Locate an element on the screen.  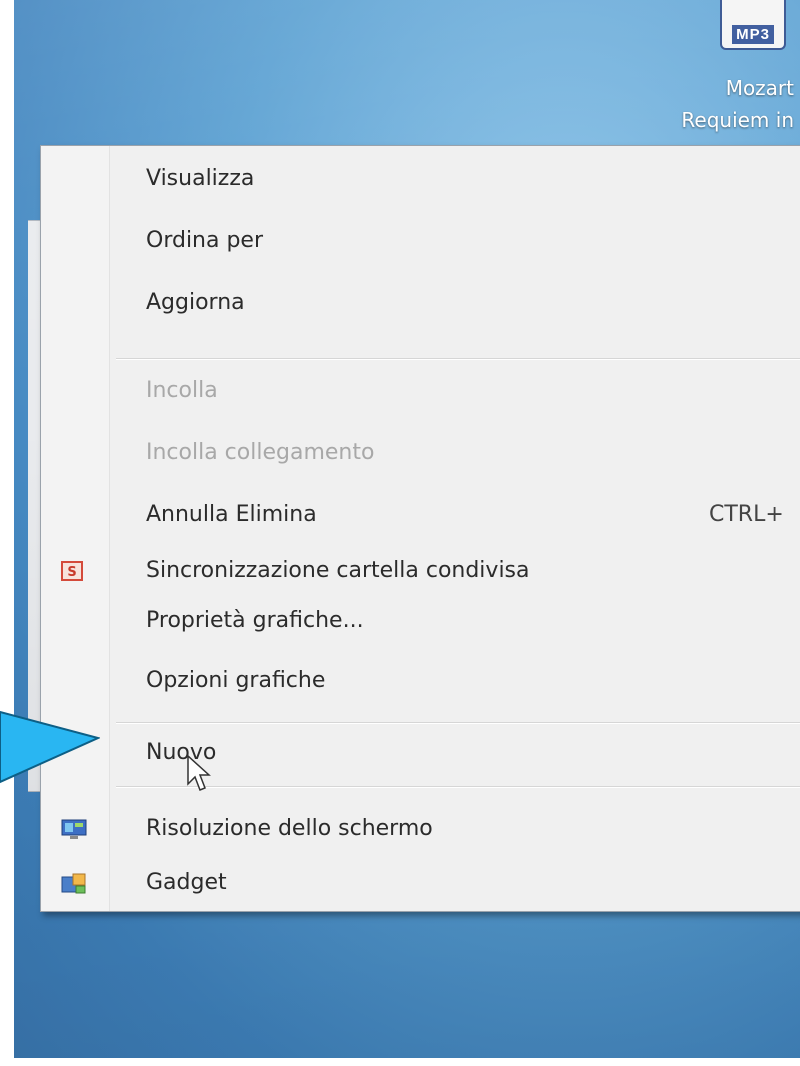
menu-item-label: Incolla collegamento is located at coordinates (260, 452).